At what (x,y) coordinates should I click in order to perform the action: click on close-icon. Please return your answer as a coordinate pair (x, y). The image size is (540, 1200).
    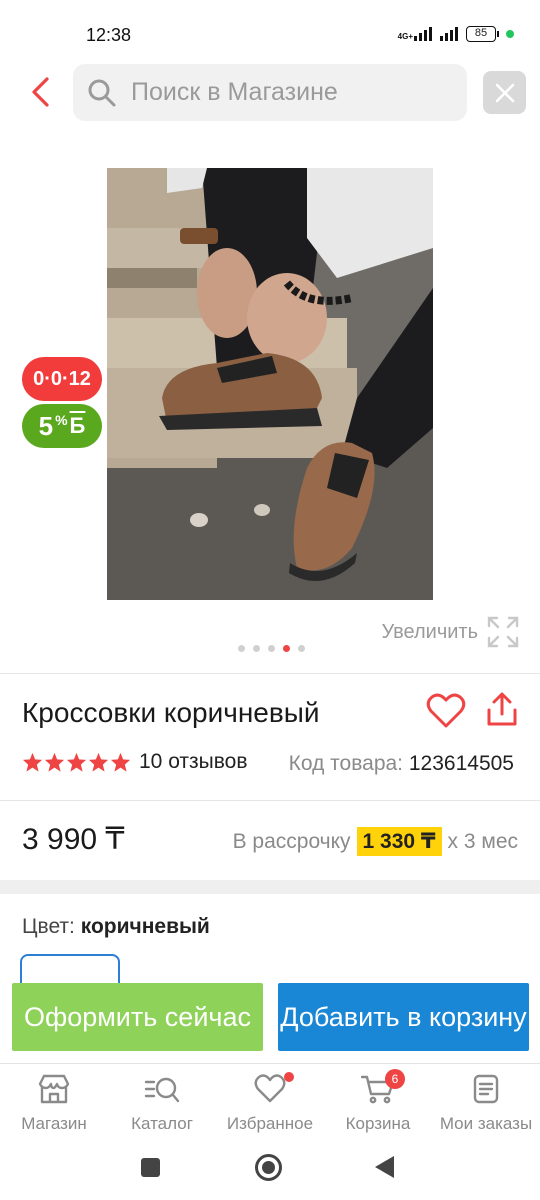
    Looking at the image, I should click on (504, 92).